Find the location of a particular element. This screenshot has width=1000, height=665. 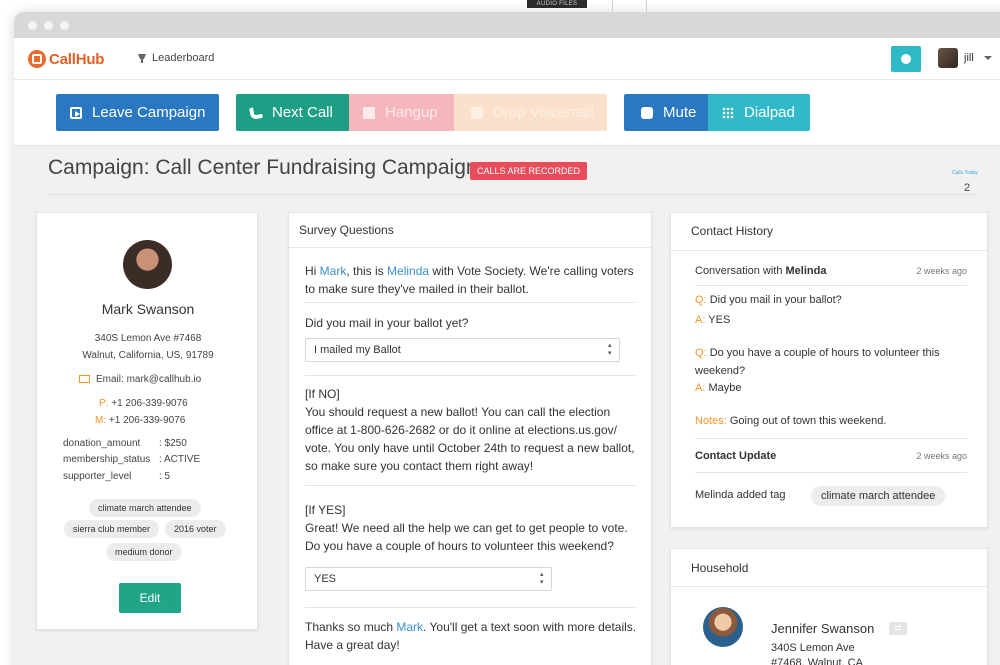

contact-name-token: Mark is located at coordinates (333, 271).